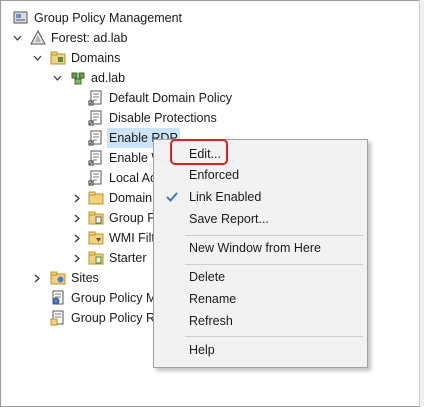 This screenshot has height=407, width=424. What do you see at coordinates (260, 321) in the screenshot?
I see `menu-item-refresh: Refresh` at bounding box center [260, 321].